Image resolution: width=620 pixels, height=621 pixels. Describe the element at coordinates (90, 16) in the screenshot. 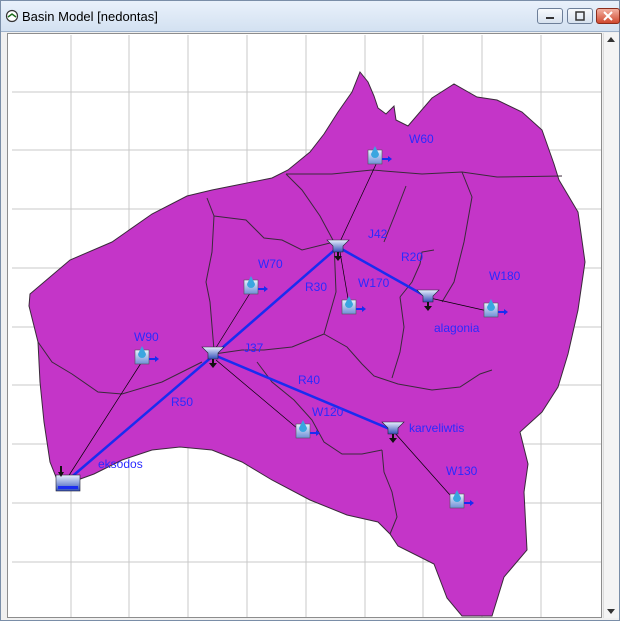

I see `window-title: Basin Model [nedontas]` at that location.